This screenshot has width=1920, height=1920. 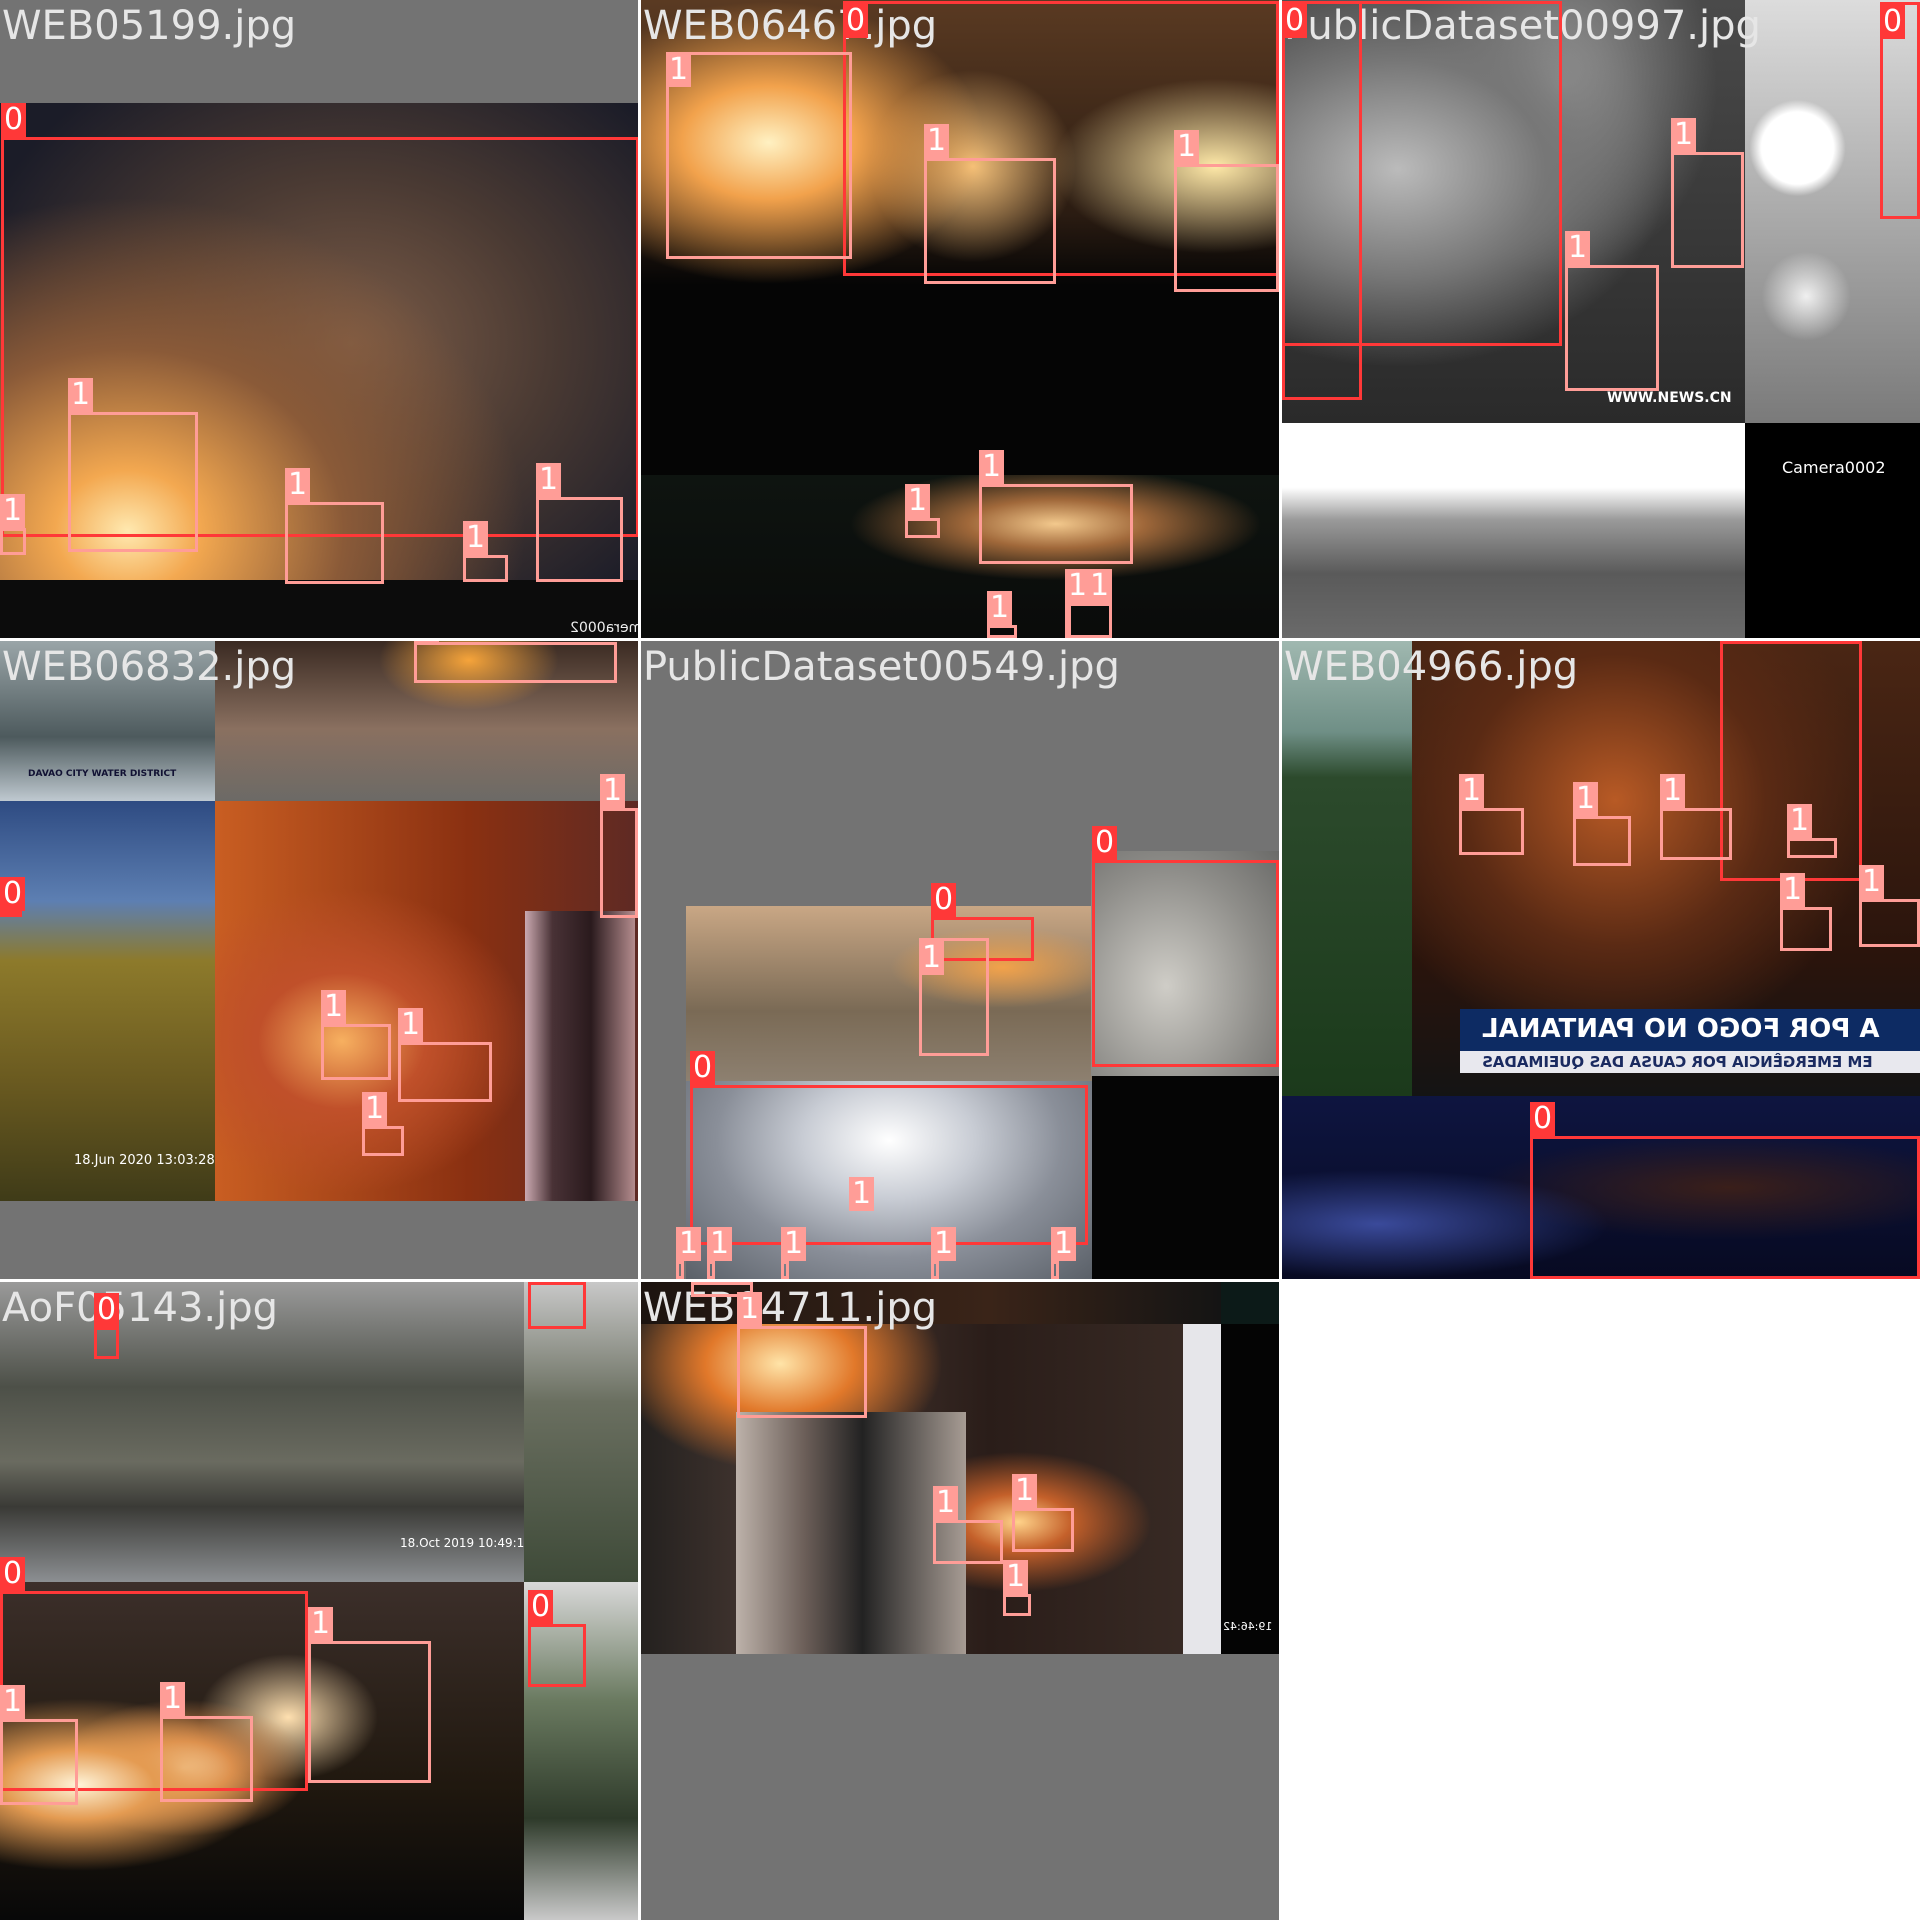 What do you see at coordinates (1832, 530) in the screenshot?
I see `camera-black-panel` at bounding box center [1832, 530].